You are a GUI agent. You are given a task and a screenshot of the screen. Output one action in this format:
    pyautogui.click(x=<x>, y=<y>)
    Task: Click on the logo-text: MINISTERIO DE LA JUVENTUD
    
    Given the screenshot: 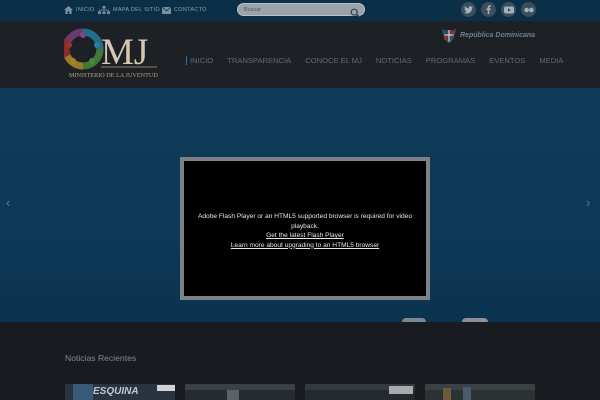 What is the action you would take?
    pyautogui.click(x=113, y=75)
    